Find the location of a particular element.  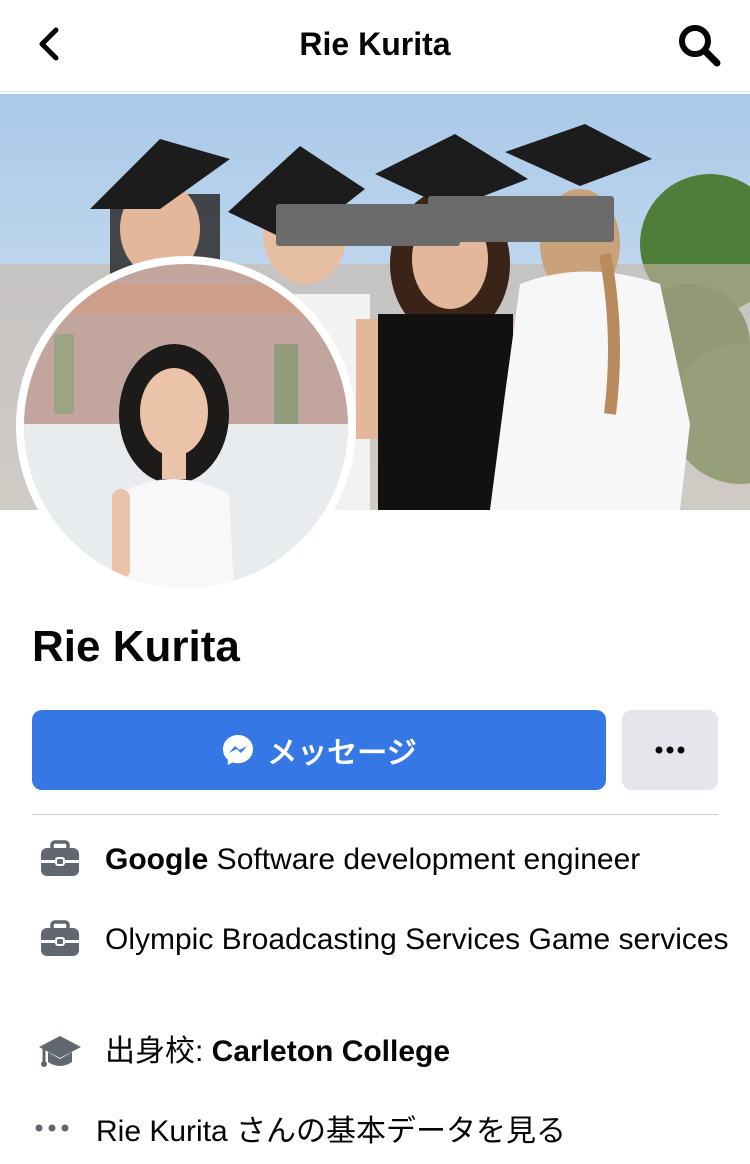

page-title: Rie Kurita is located at coordinates (375, 44).